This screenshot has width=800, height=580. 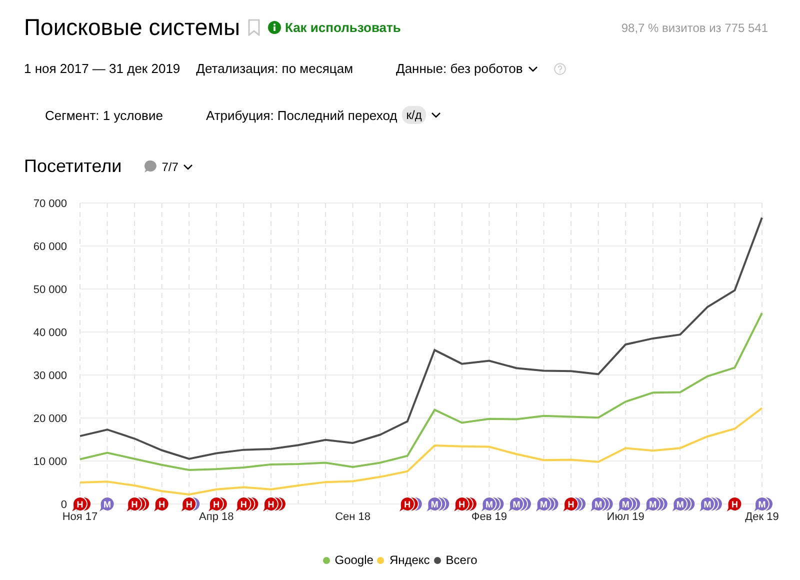 I want to click on help-link: Как использовать, so click(x=342, y=28).